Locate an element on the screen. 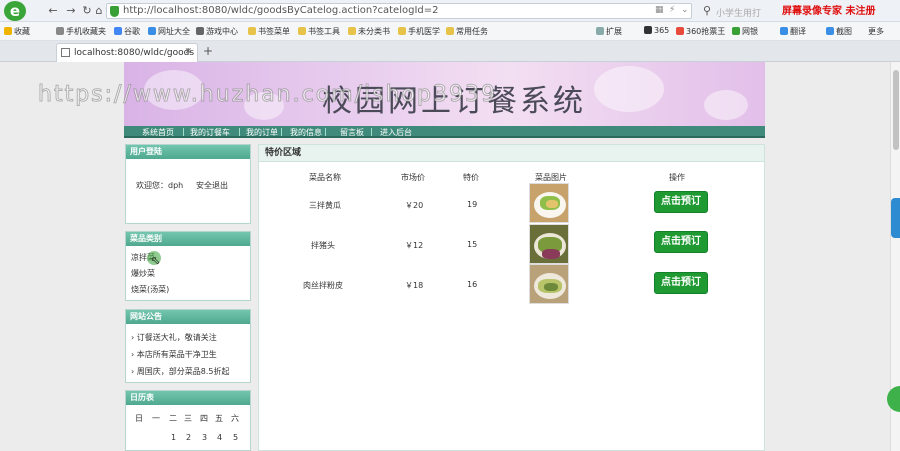 The image size is (900, 451). menu-guestbook: 留言板 is located at coordinates (352, 132).